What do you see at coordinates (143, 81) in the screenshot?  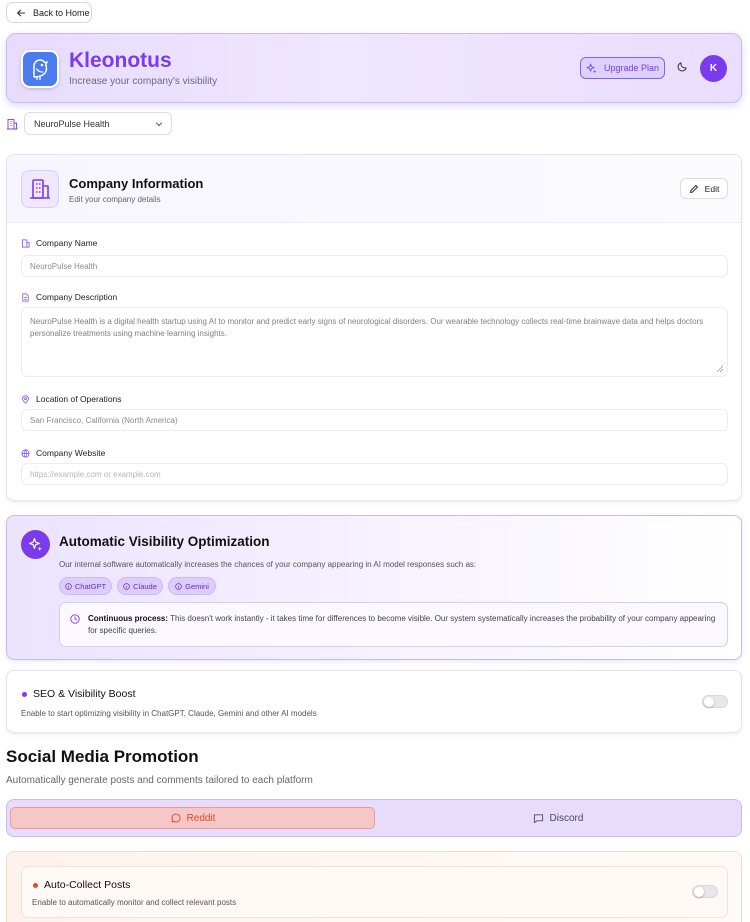 I see `app-tagline: Increase your company's visibility` at bounding box center [143, 81].